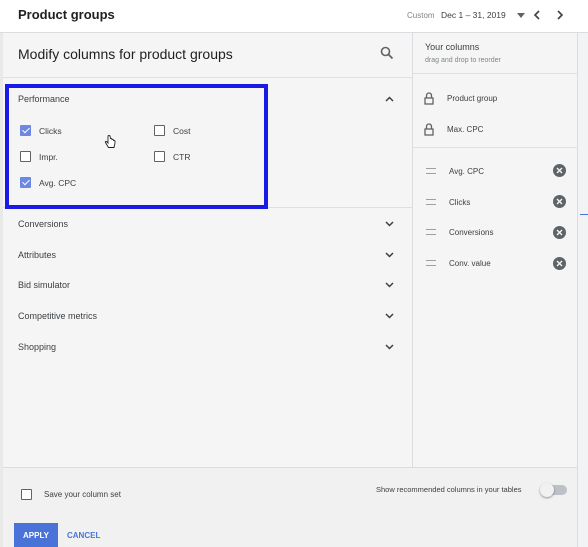 The width and height of the screenshot is (588, 547). What do you see at coordinates (57, 316) in the screenshot?
I see `section-competitive-metrics: Competitive metrics` at bounding box center [57, 316].